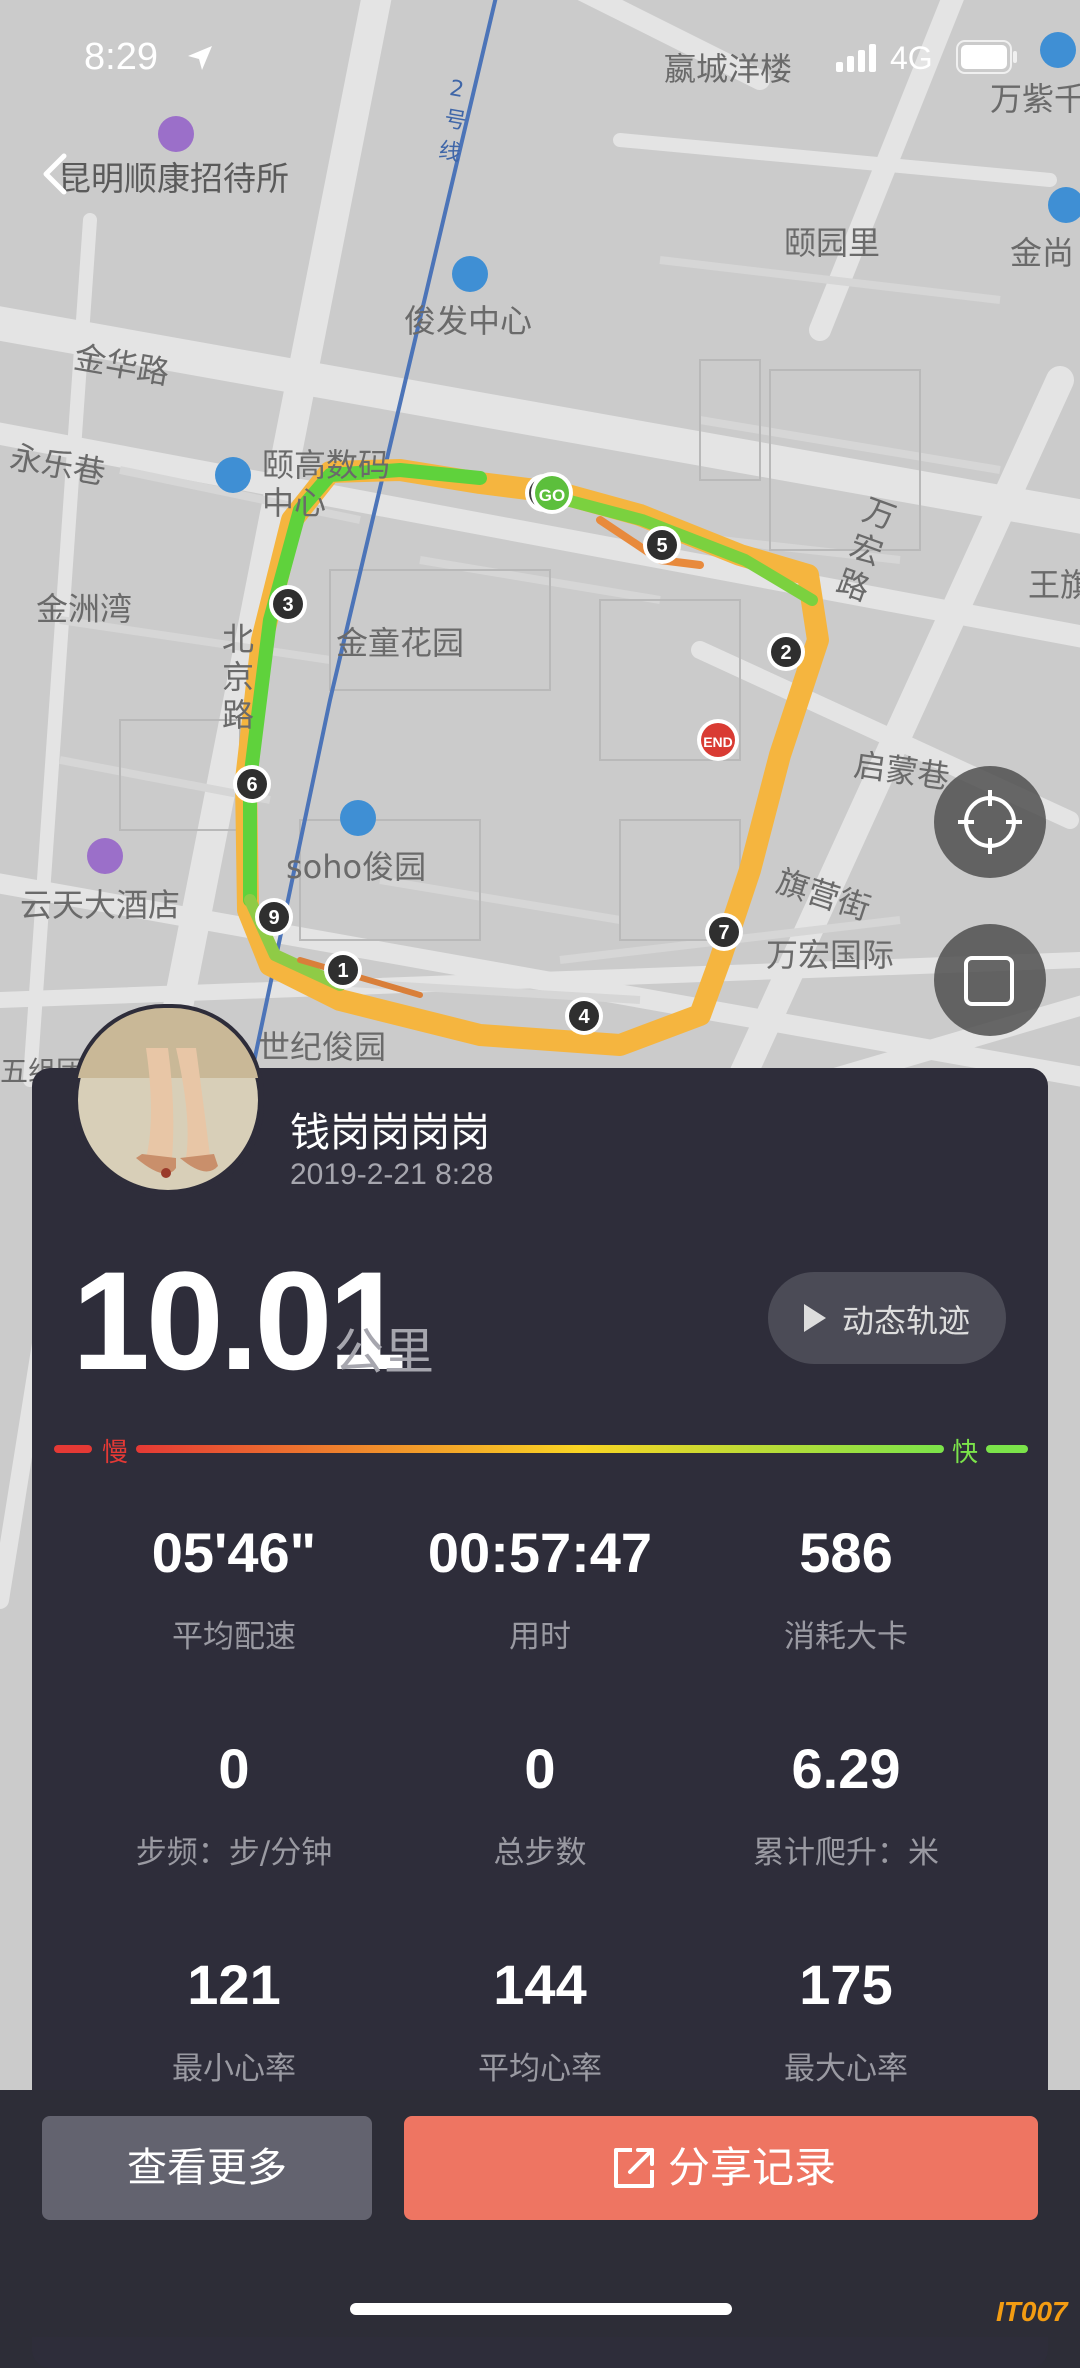  What do you see at coordinates (390, 1133) in the screenshot?
I see `user-name: 钱岗岗岗岗` at bounding box center [390, 1133].